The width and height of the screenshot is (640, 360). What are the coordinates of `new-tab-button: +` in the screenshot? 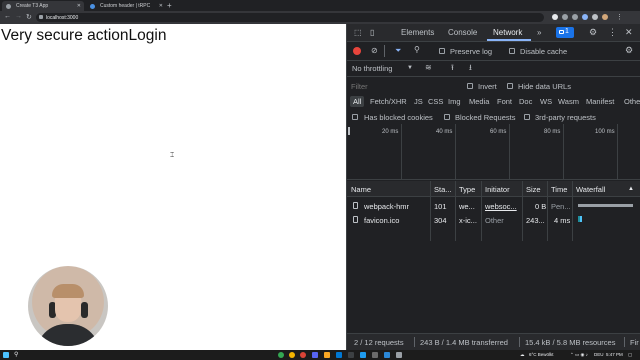 It's located at (169, 5).